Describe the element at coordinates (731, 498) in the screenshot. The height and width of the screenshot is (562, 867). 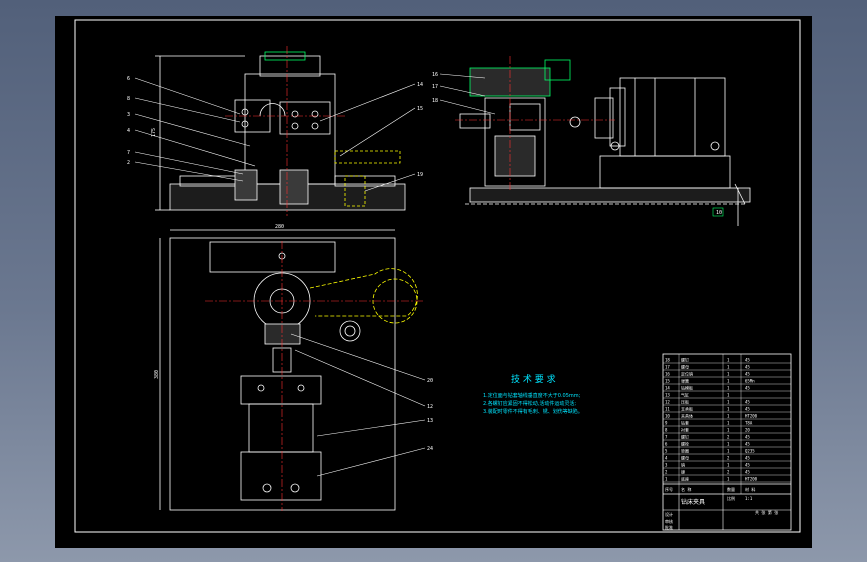
I see `title-scale-label: 比例` at that location.